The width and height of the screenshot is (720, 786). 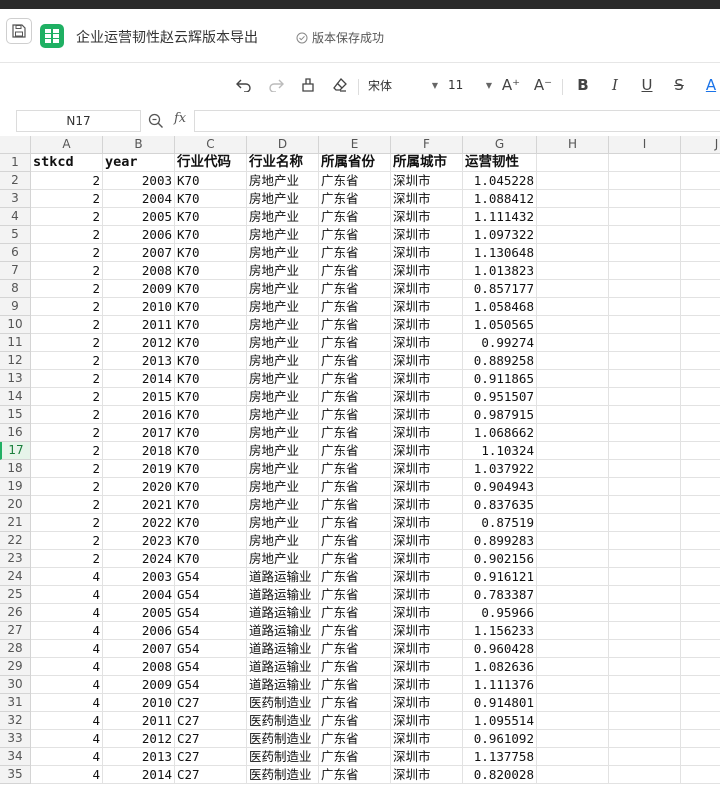 What do you see at coordinates (15, 145) in the screenshot?
I see `select-all-corner` at bounding box center [15, 145].